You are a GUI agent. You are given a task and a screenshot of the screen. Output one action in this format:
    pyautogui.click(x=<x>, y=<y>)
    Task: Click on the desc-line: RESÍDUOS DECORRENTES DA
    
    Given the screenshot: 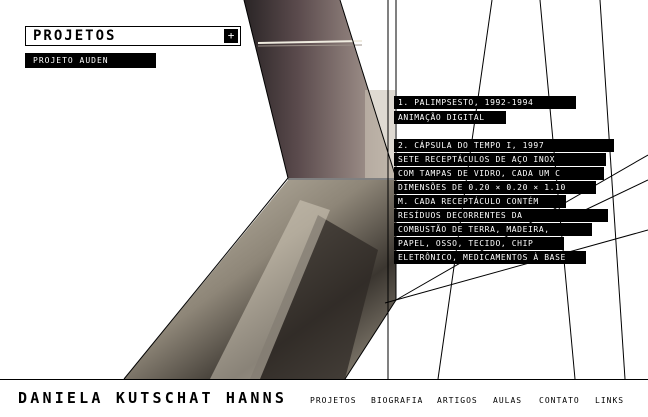 What is the action you would take?
    pyautogui.click(x=501, y=215)
    